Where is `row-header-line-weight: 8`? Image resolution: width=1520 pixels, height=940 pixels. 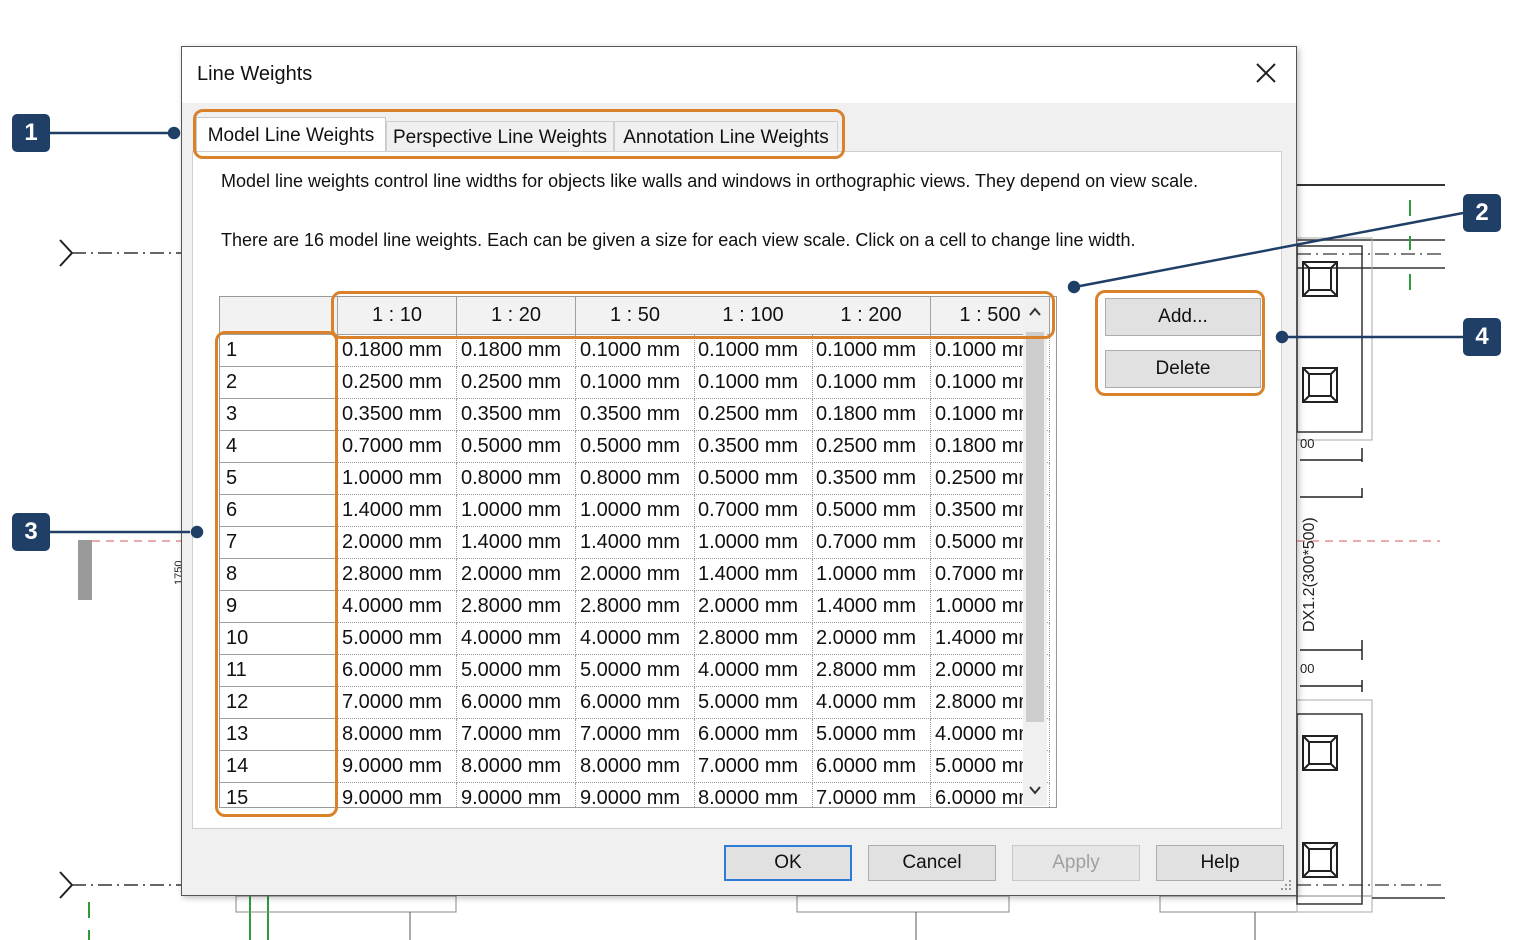
row-header-line-weight: 8 is located at coordinates (279, 575).